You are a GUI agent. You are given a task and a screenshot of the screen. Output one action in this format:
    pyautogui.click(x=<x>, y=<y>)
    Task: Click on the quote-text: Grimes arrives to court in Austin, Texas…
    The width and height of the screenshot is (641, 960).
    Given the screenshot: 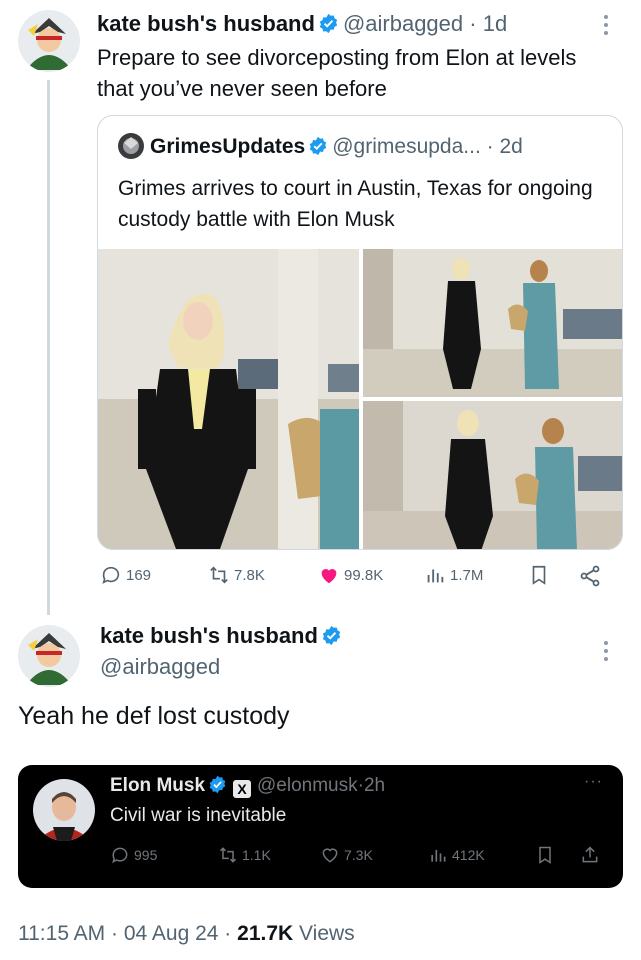 What is the action you would take?
    pyautogui.click(x=355, y=204)
    